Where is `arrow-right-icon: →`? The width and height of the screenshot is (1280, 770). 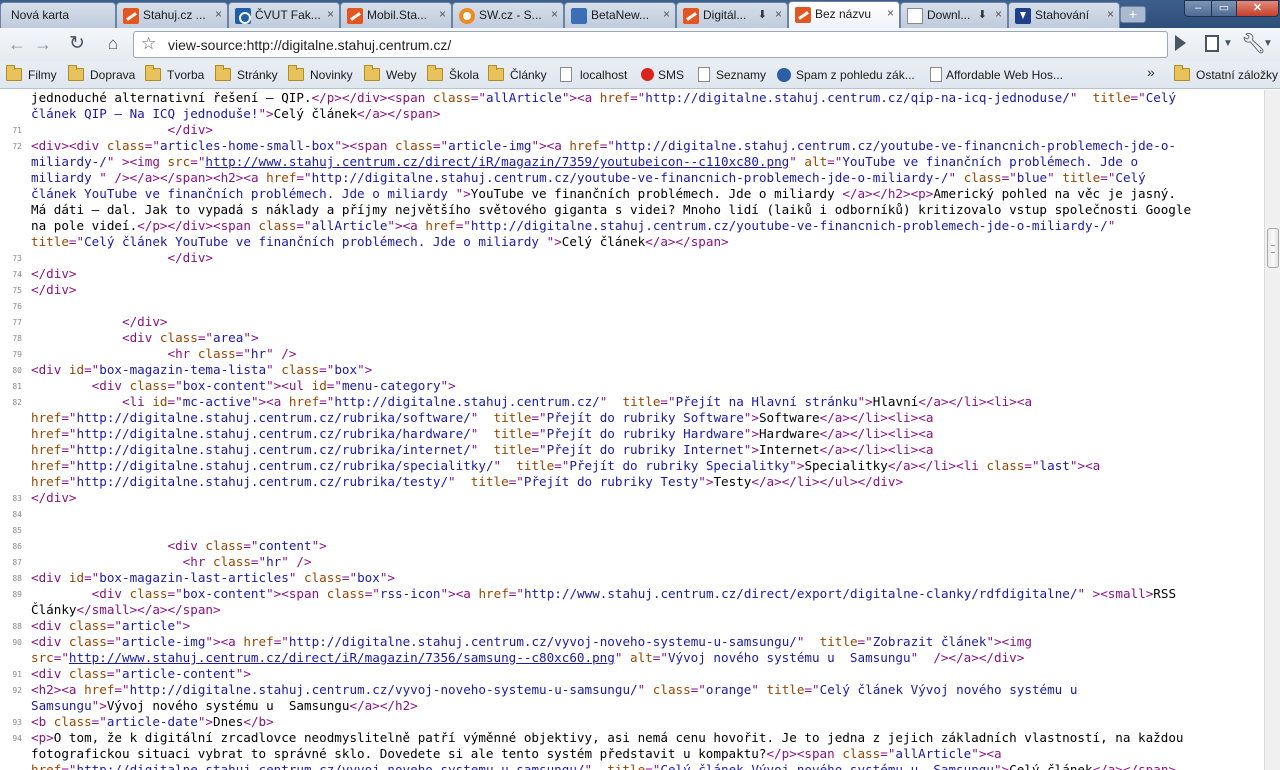
arrow-right-icon: → is located at coordinates (43, 44).